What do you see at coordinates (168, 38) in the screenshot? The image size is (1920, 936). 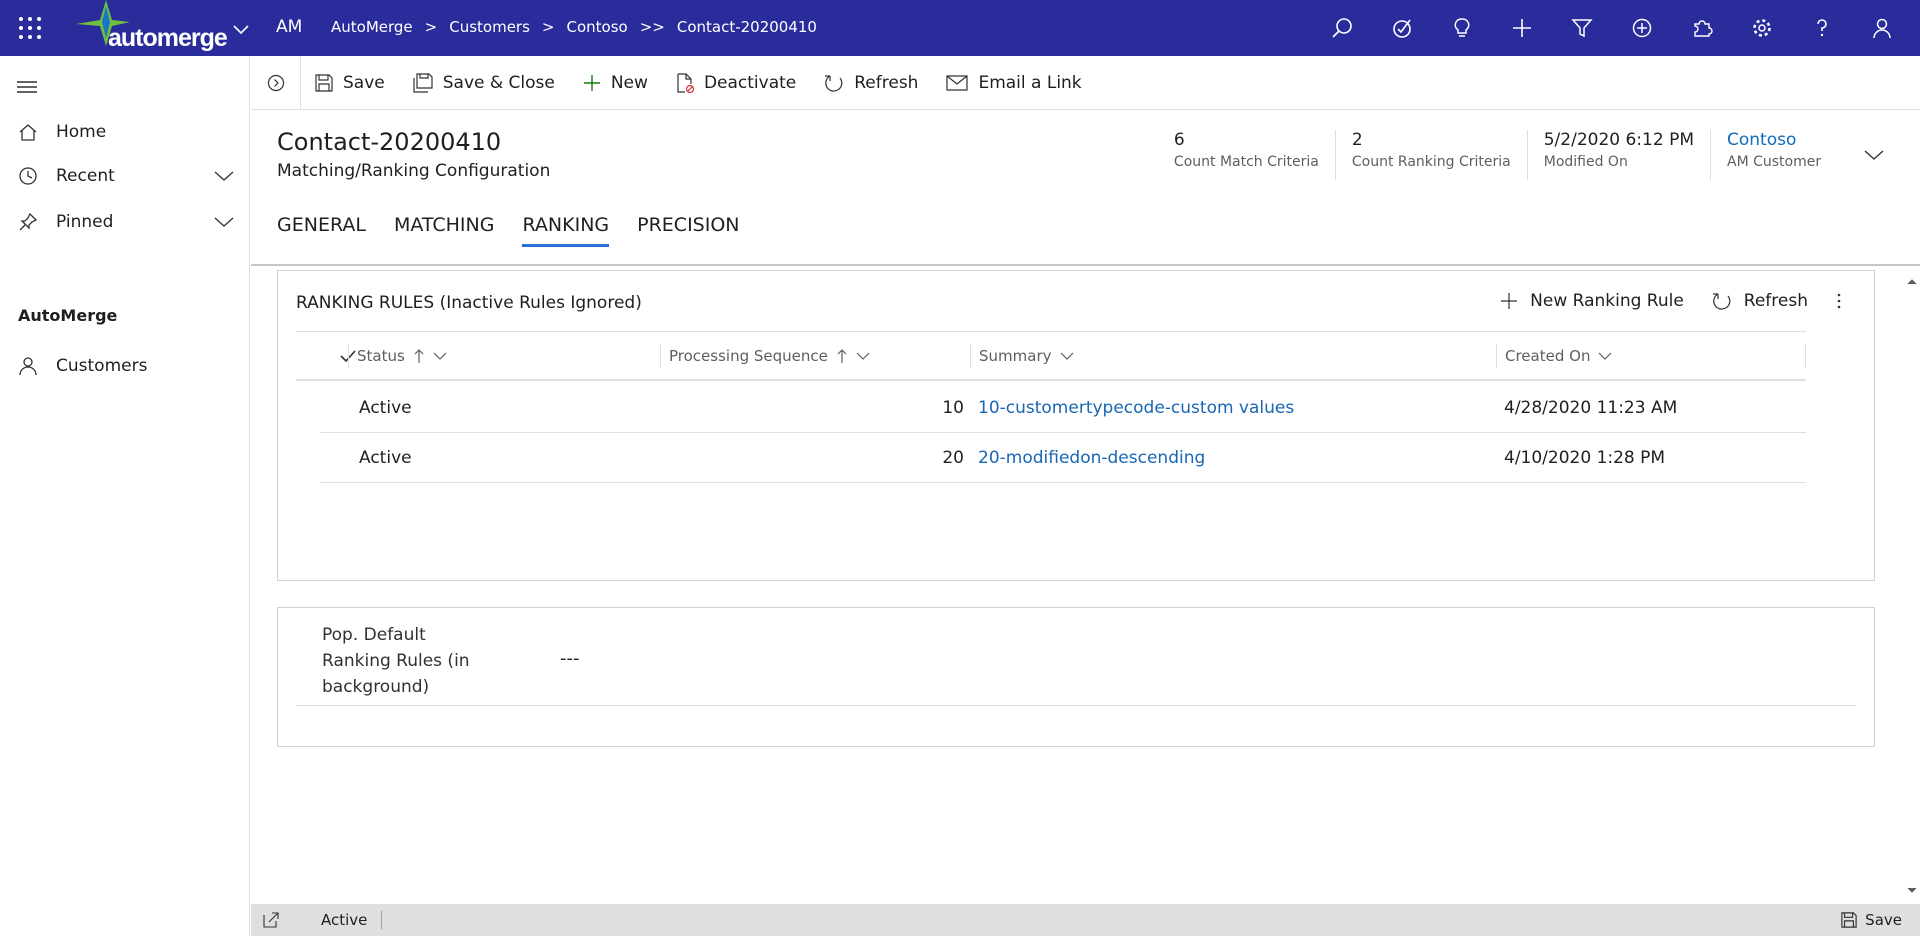 I see `app-logo: automerge` at bounding box center [168, 38].